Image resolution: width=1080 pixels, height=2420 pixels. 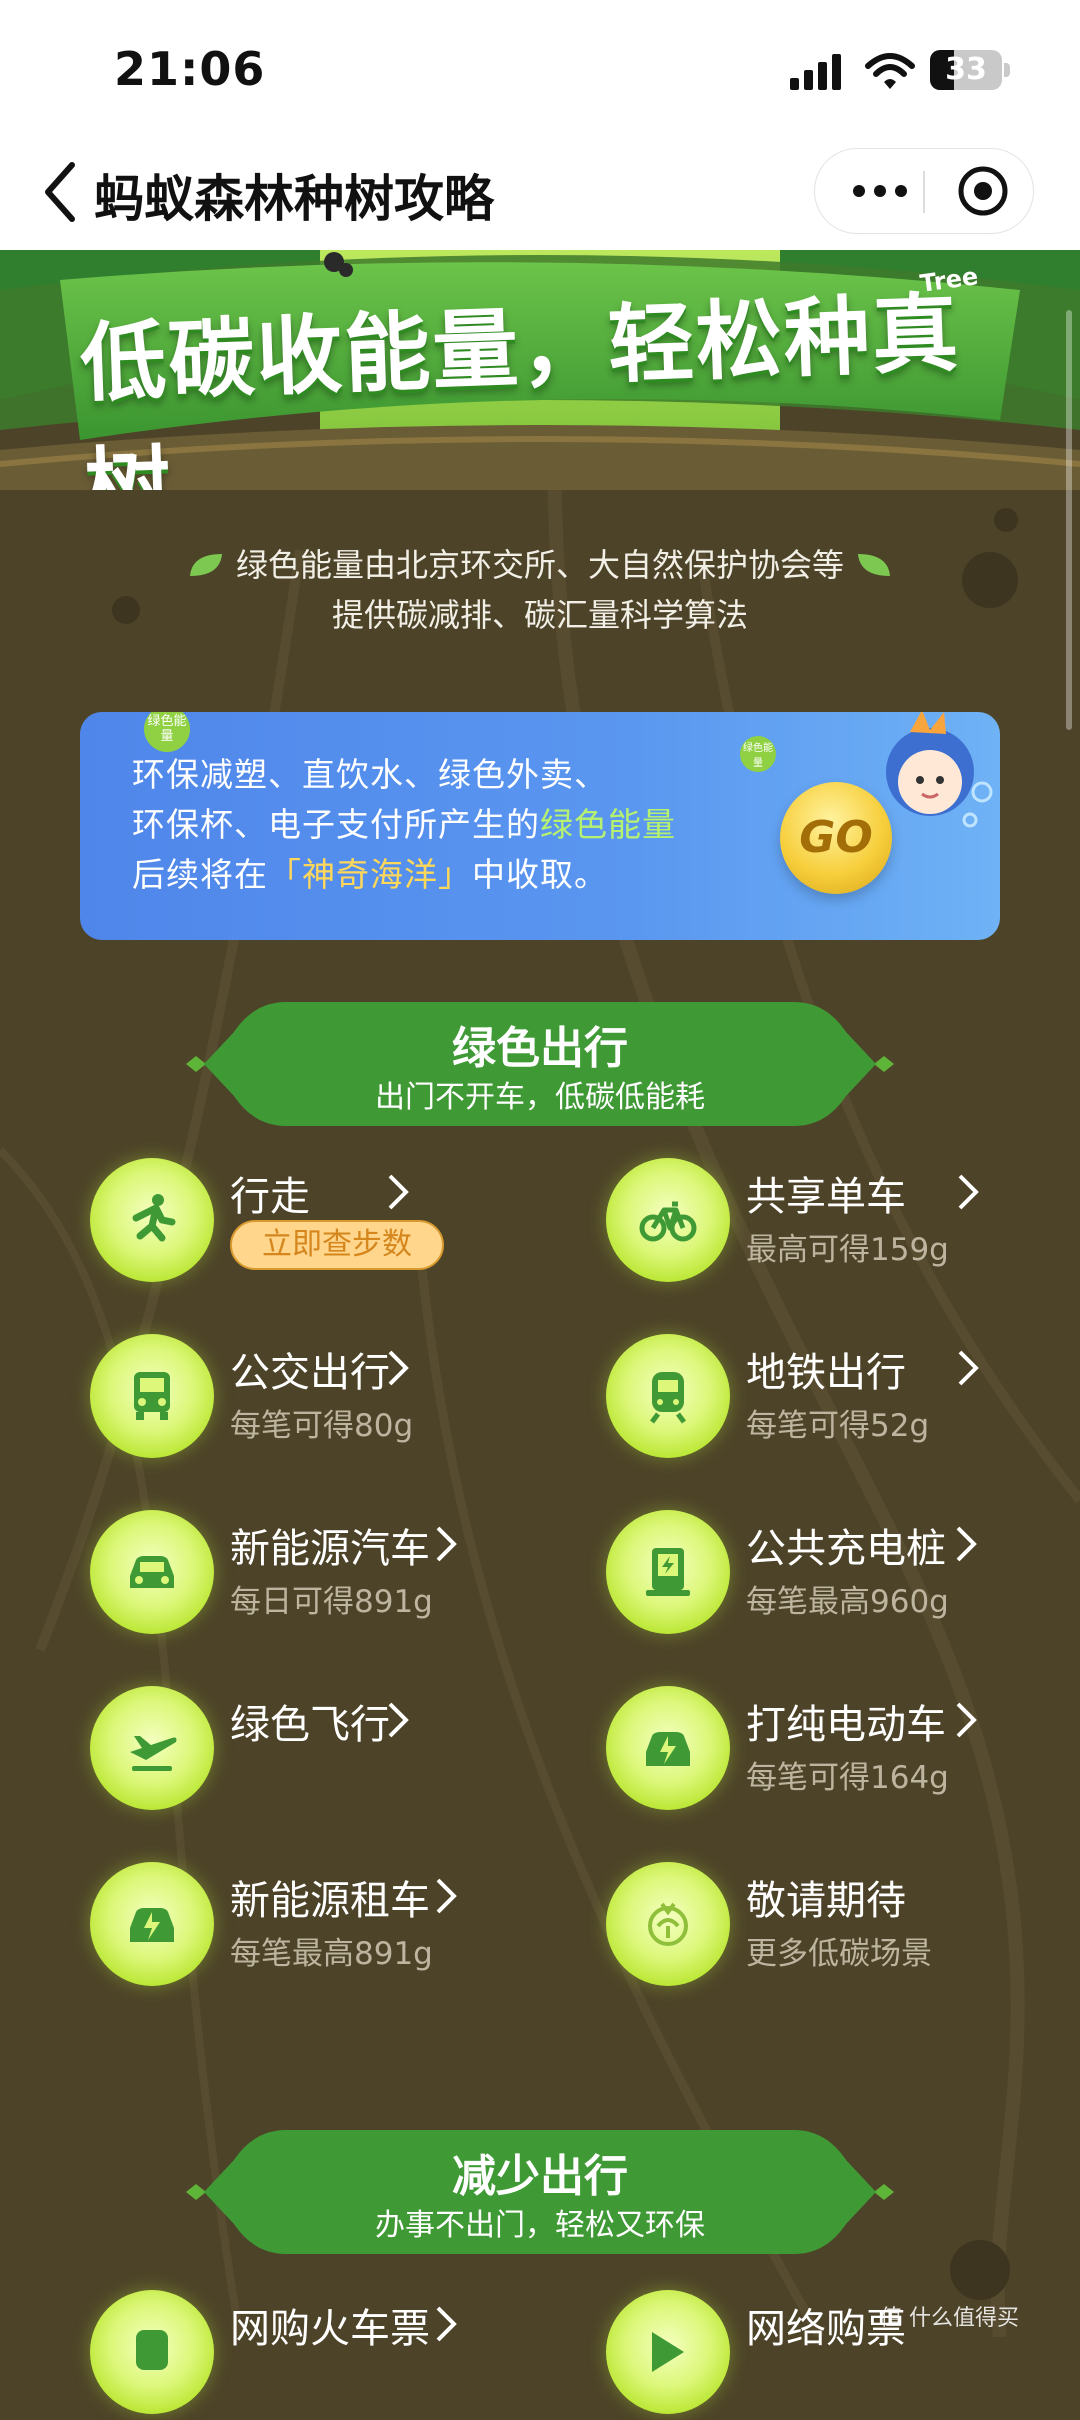 What do you see at coordinates (325, 1575) in the screenshot?
I see `item-new-energy-car: 新能源汽车 每日可得891g` at bounding box center [325, 1575].